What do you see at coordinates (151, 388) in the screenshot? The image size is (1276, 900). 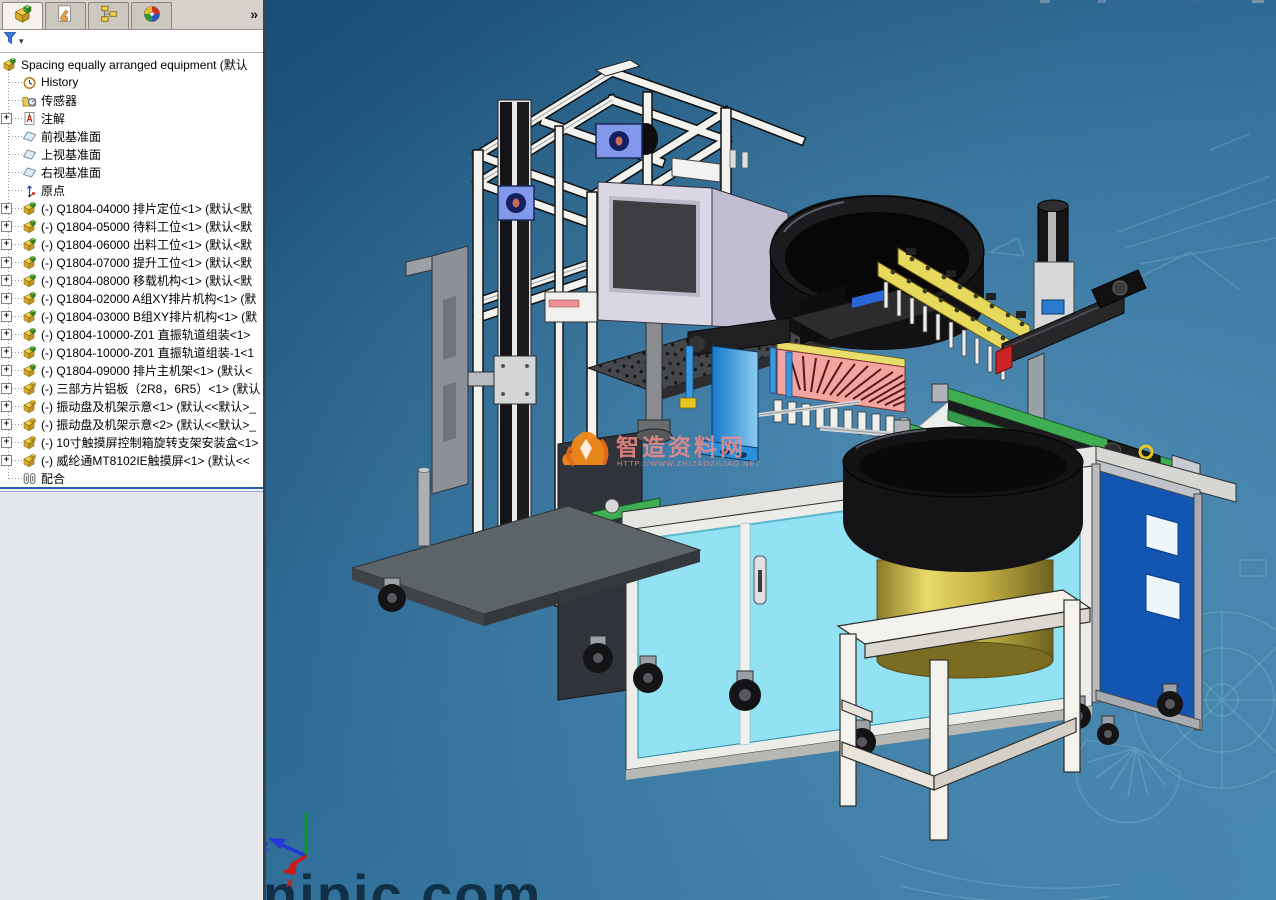 I see `tree-item-label: (-) 三部方片铝板（2R8，6R5）<1> (默认` at bounding box center [151, 388].